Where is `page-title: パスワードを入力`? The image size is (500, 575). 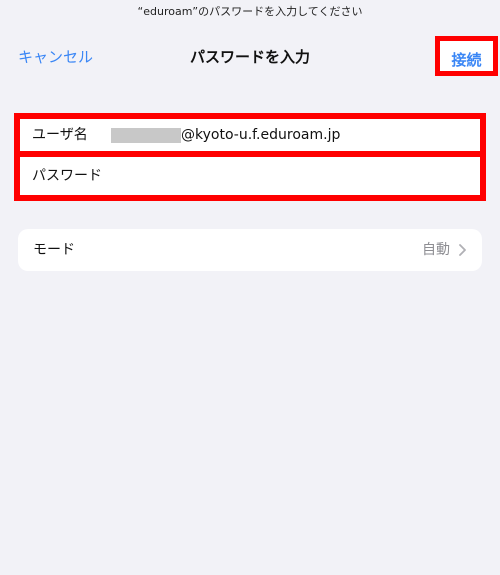 page-title: パスワードを入力 is located at coordinates (249, 57).